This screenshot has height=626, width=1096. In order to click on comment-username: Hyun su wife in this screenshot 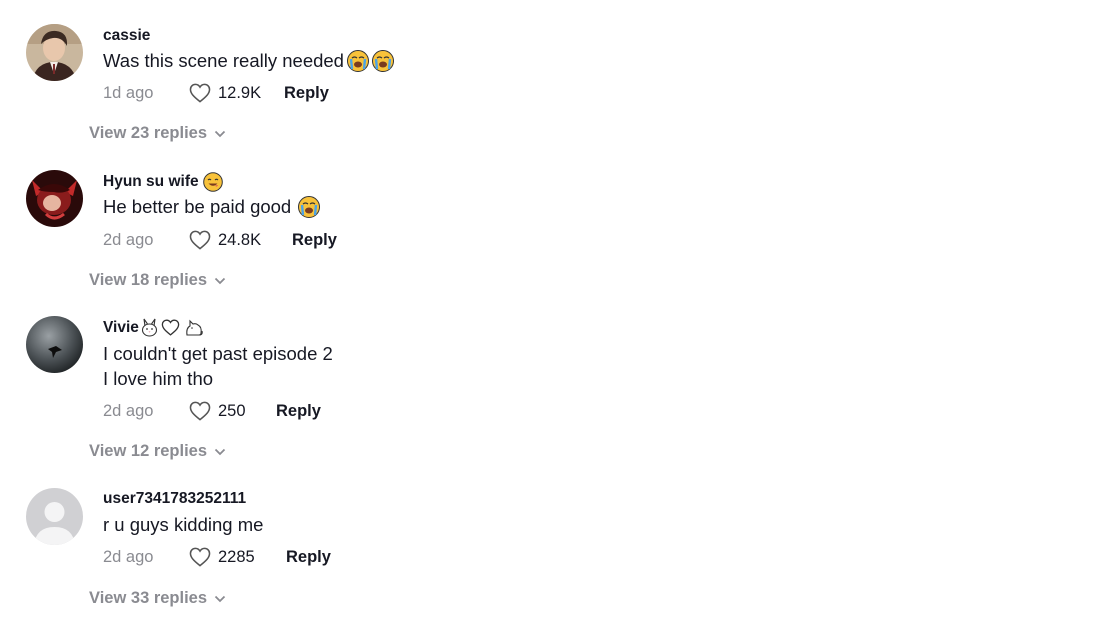, I will do `click(163, 182)`.